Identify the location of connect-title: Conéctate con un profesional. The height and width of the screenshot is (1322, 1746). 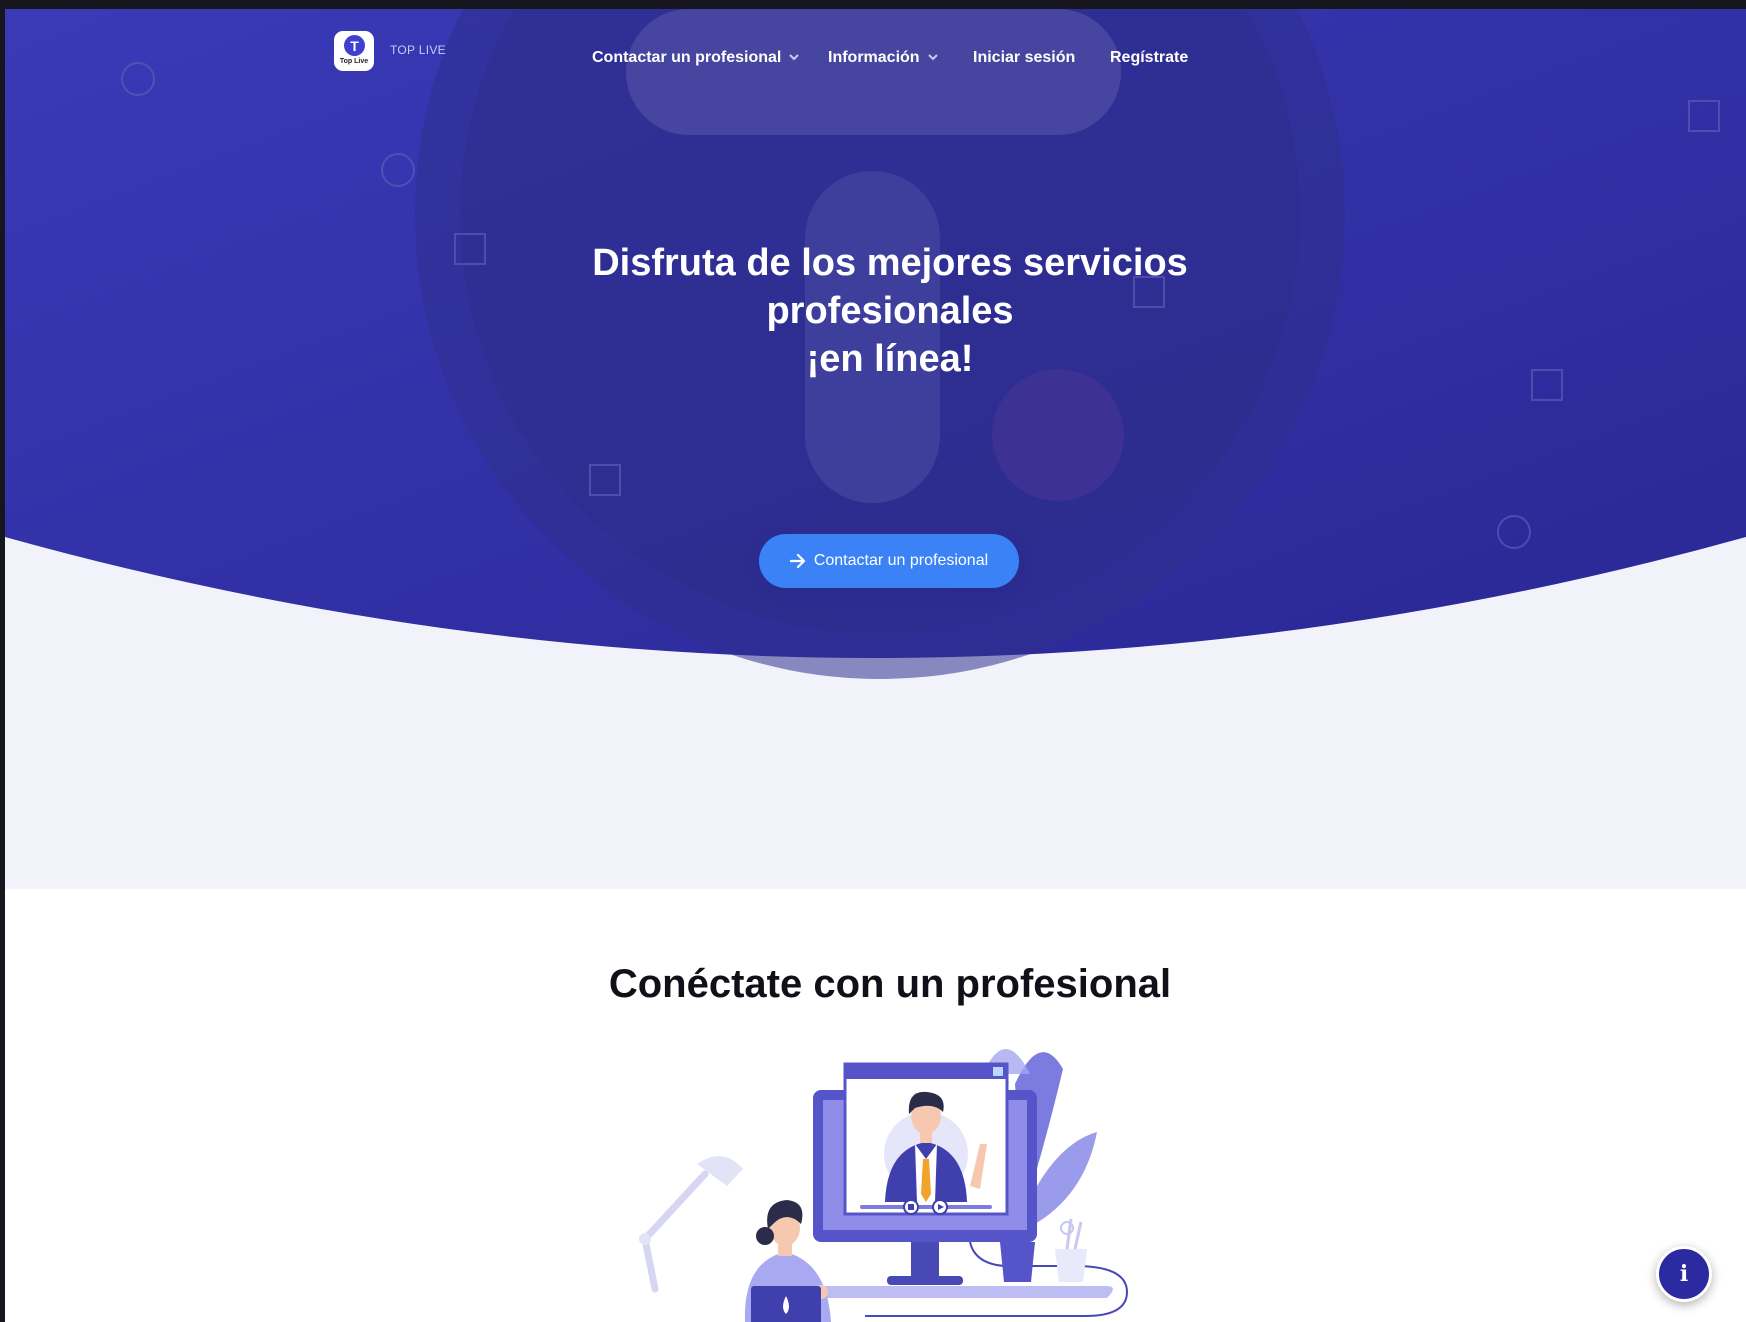
(890, 984).